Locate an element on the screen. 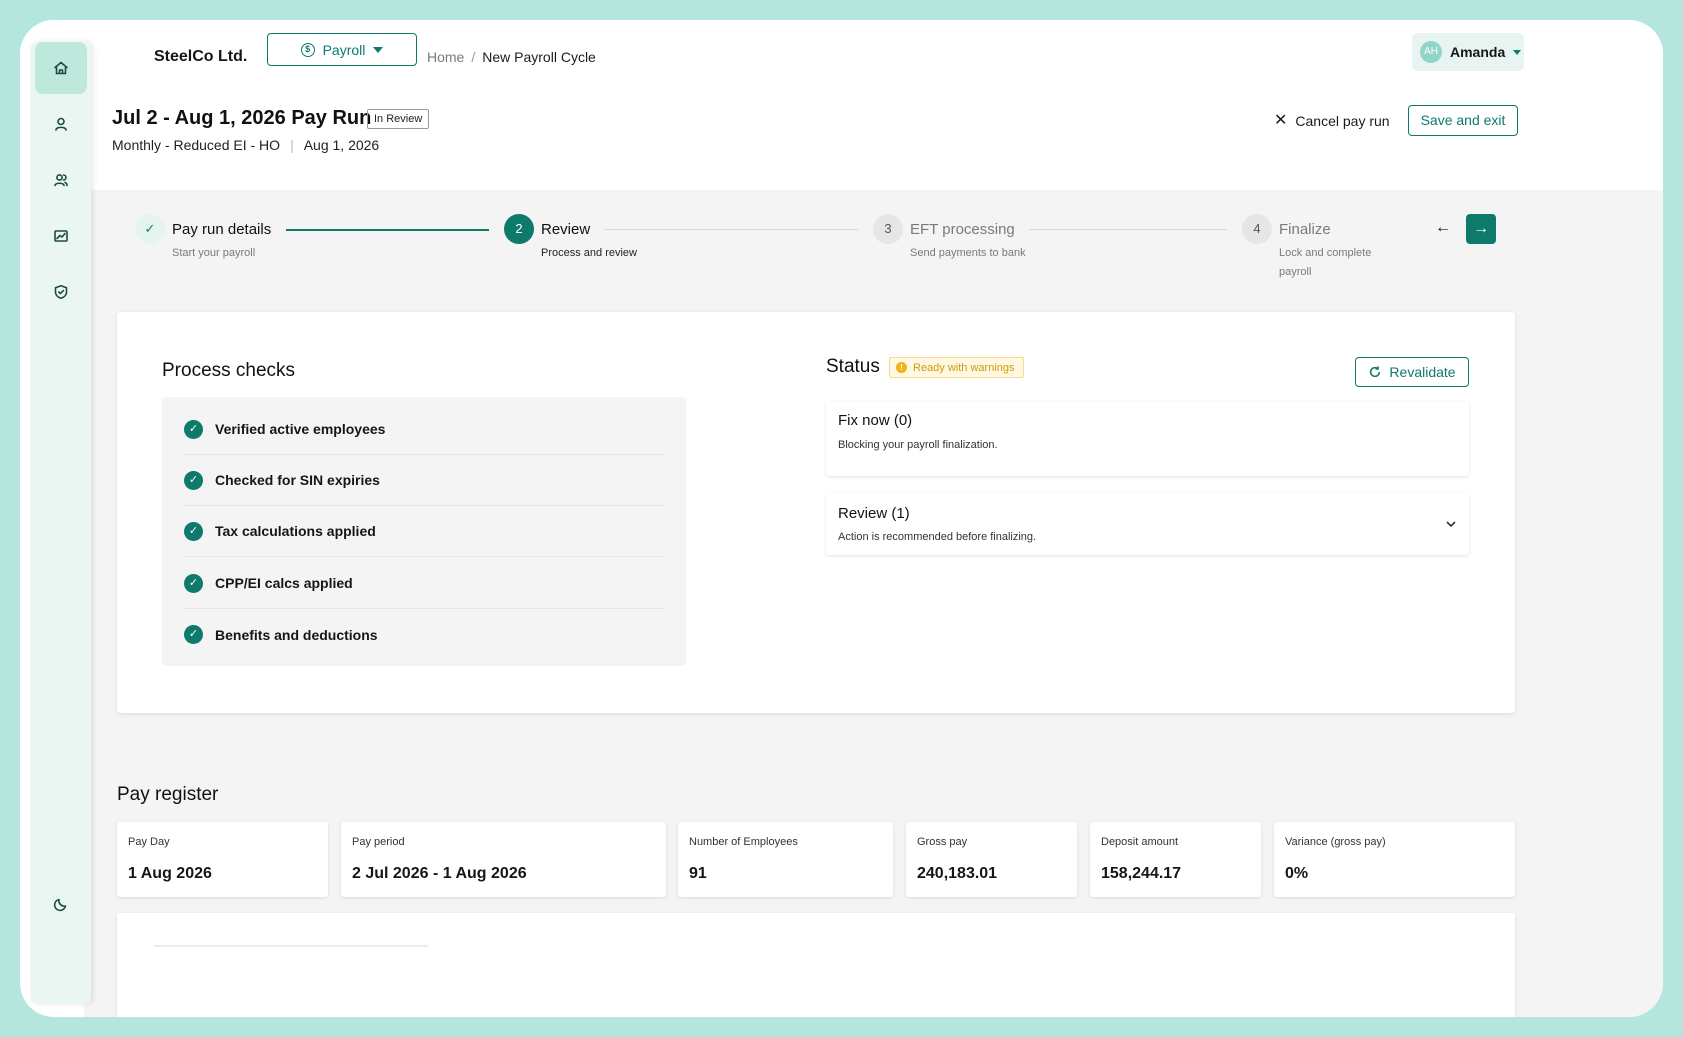 This screenshot has height=1037, width=1683. step-4-title: Finalize is located at coordinates (1305, 229).